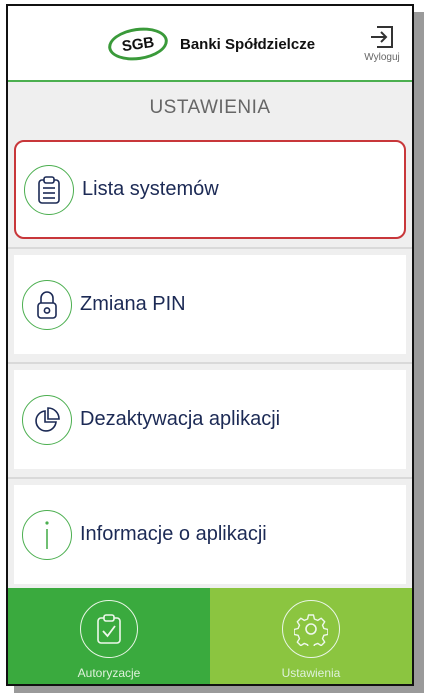  What do you see at coordinates (150, 189) in the screenshot?
I see `menu-item-label: Lista systemów` at bounding box center [150, 189].